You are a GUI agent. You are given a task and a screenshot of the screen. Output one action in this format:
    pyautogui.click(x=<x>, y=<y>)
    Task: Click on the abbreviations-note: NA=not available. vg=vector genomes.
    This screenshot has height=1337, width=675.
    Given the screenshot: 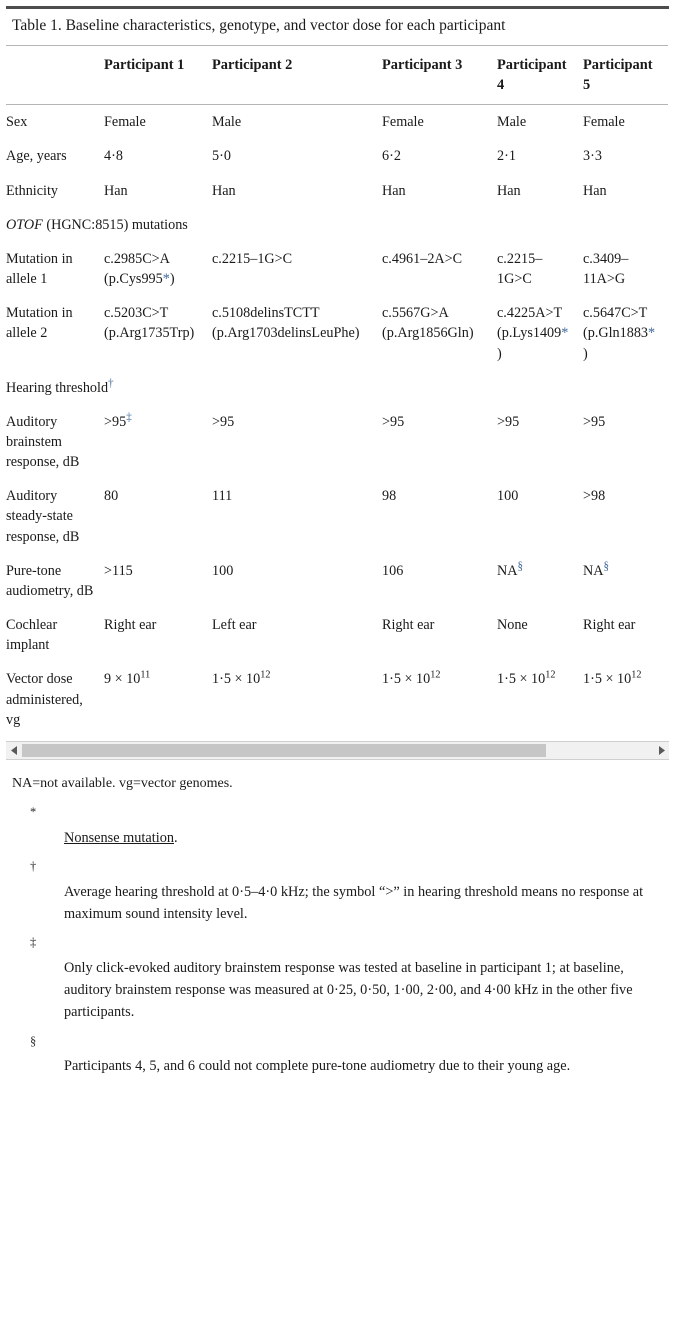 What is the action you would take?
    pyautogui.click(x=122, y=783)
    